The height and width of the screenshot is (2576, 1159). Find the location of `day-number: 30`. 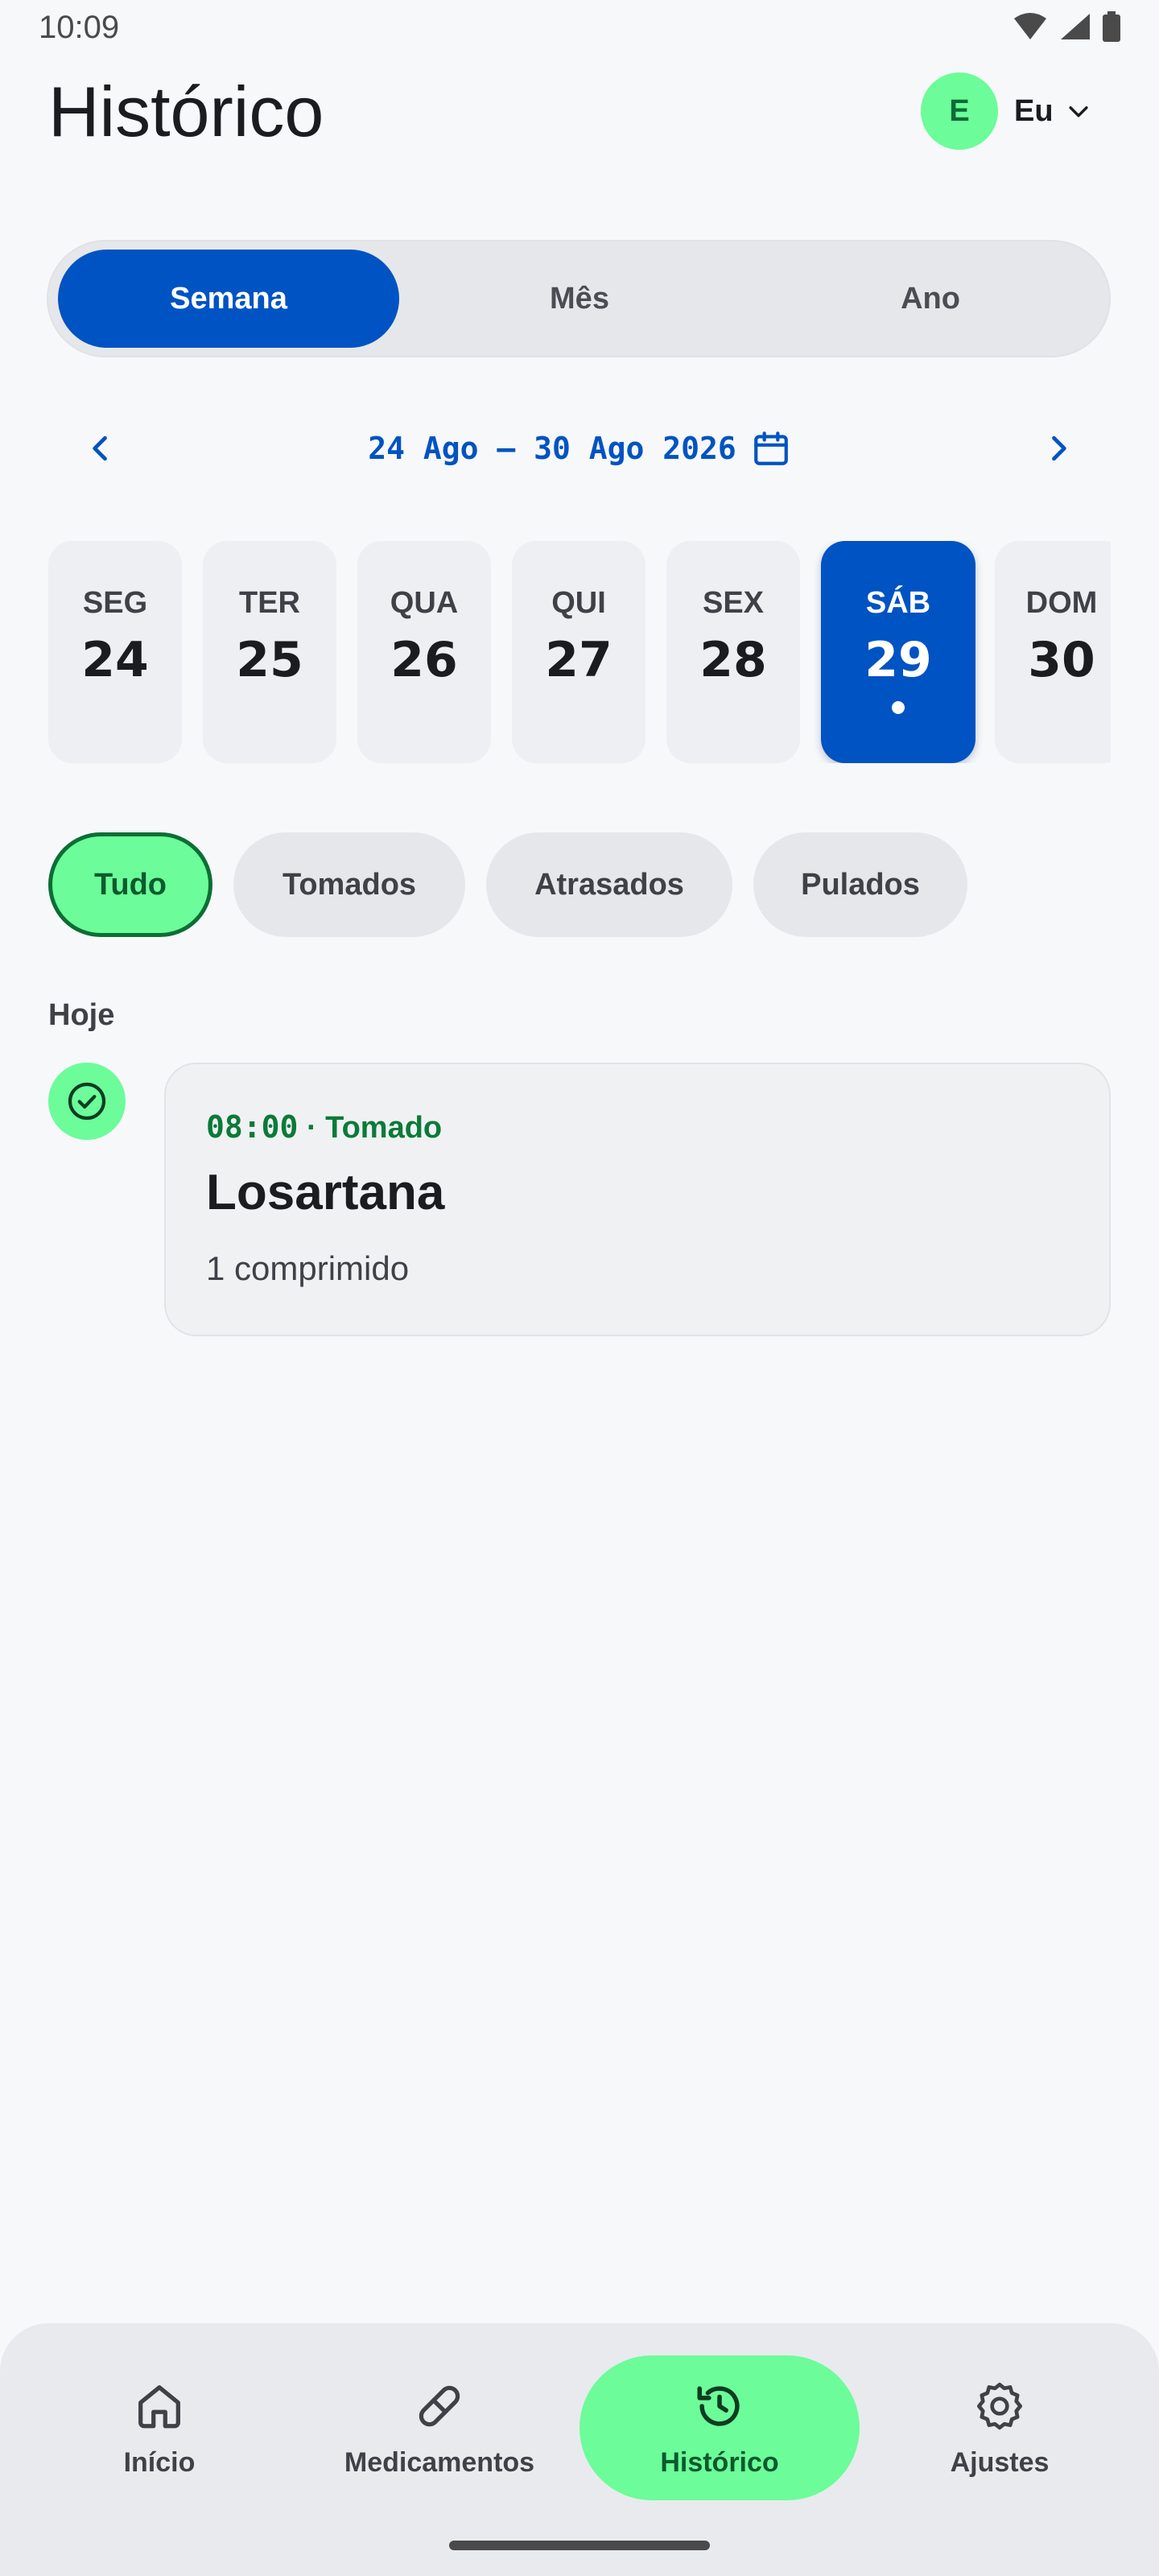

day-number: 30 is located at coordinates (1061, 660).